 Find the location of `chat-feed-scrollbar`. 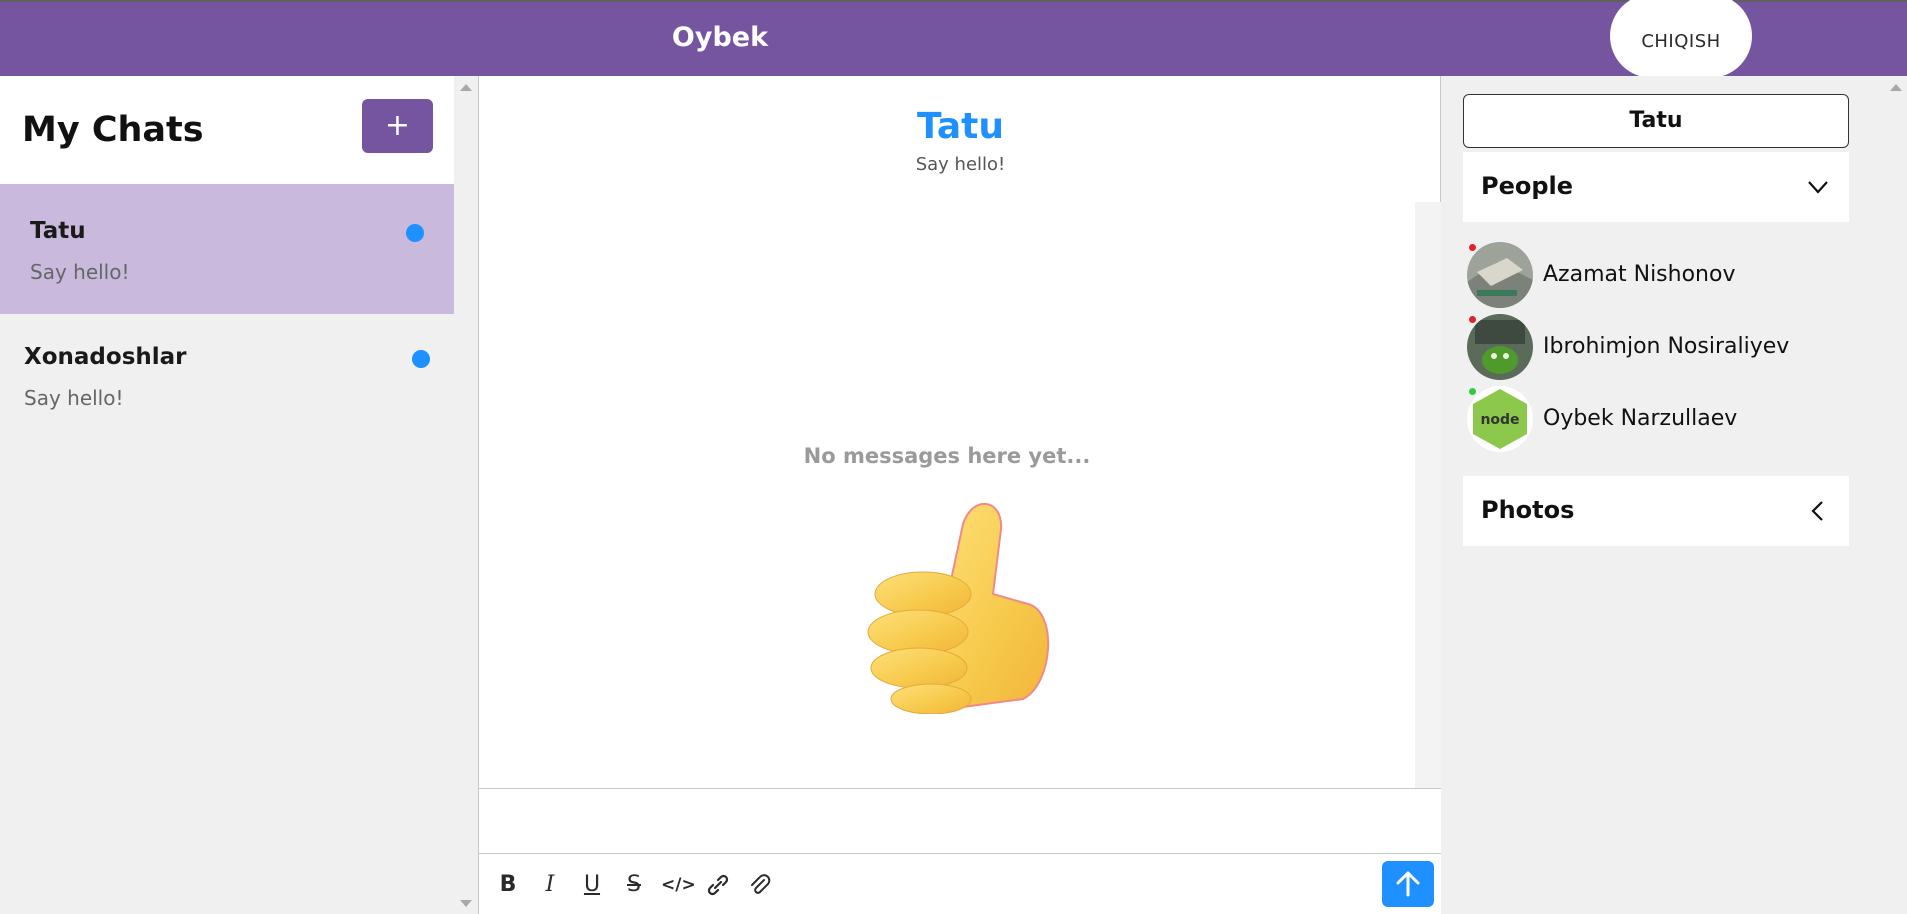

chat-feed-scrollbar is located at coordinates (1428, 495).